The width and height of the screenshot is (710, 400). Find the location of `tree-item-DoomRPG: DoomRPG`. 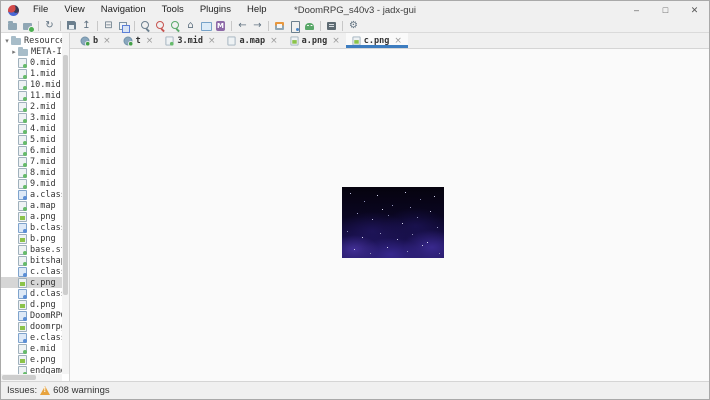

tree-item-DoomRPG: DoomRPG is located at coordinates (31, 315).